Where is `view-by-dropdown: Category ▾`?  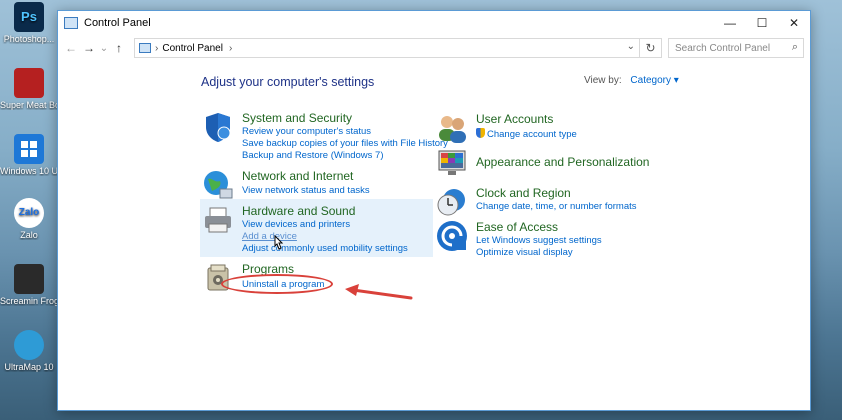
view-by-dropdown: Category ▾ is located at coordinates (654, 80).